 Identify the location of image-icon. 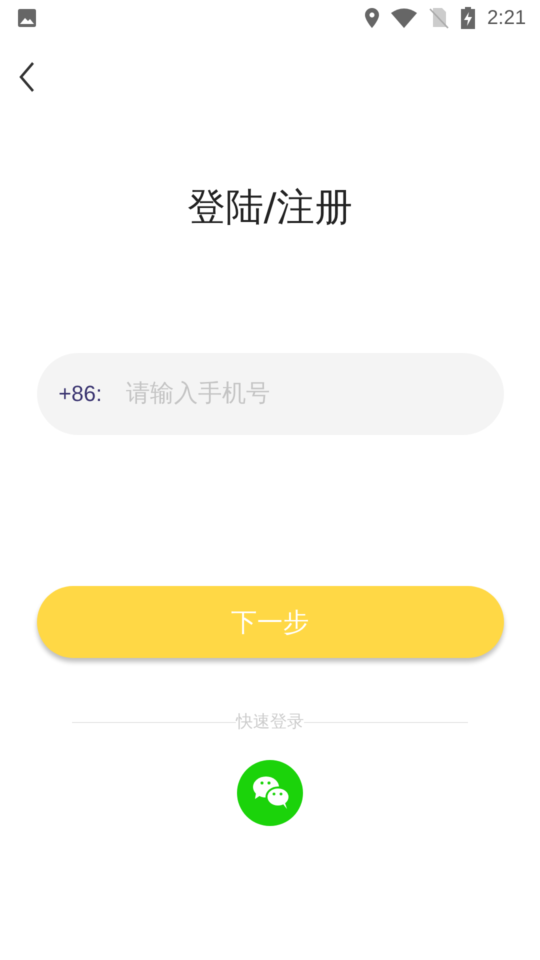
(27, 18).